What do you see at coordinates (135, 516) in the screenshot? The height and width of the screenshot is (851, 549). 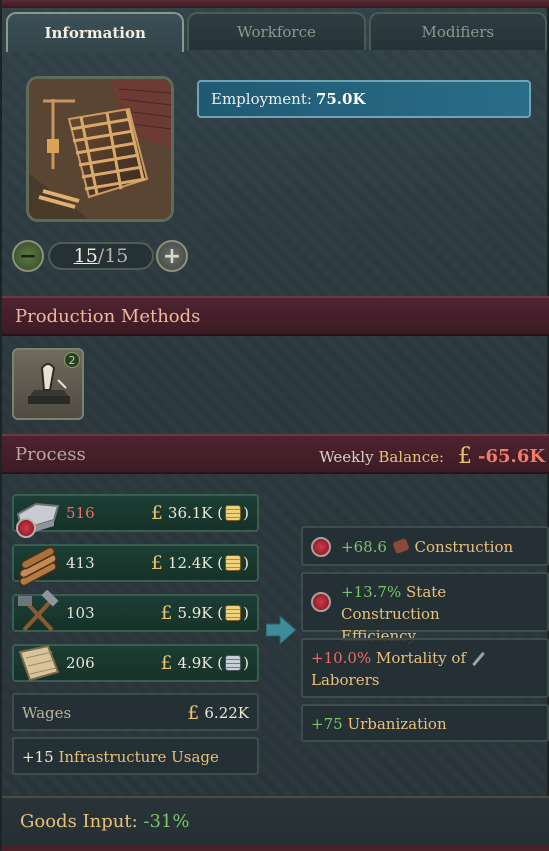 I see `input-iron: 516 £ 36.1K ()` at bounding box center [135, 516].